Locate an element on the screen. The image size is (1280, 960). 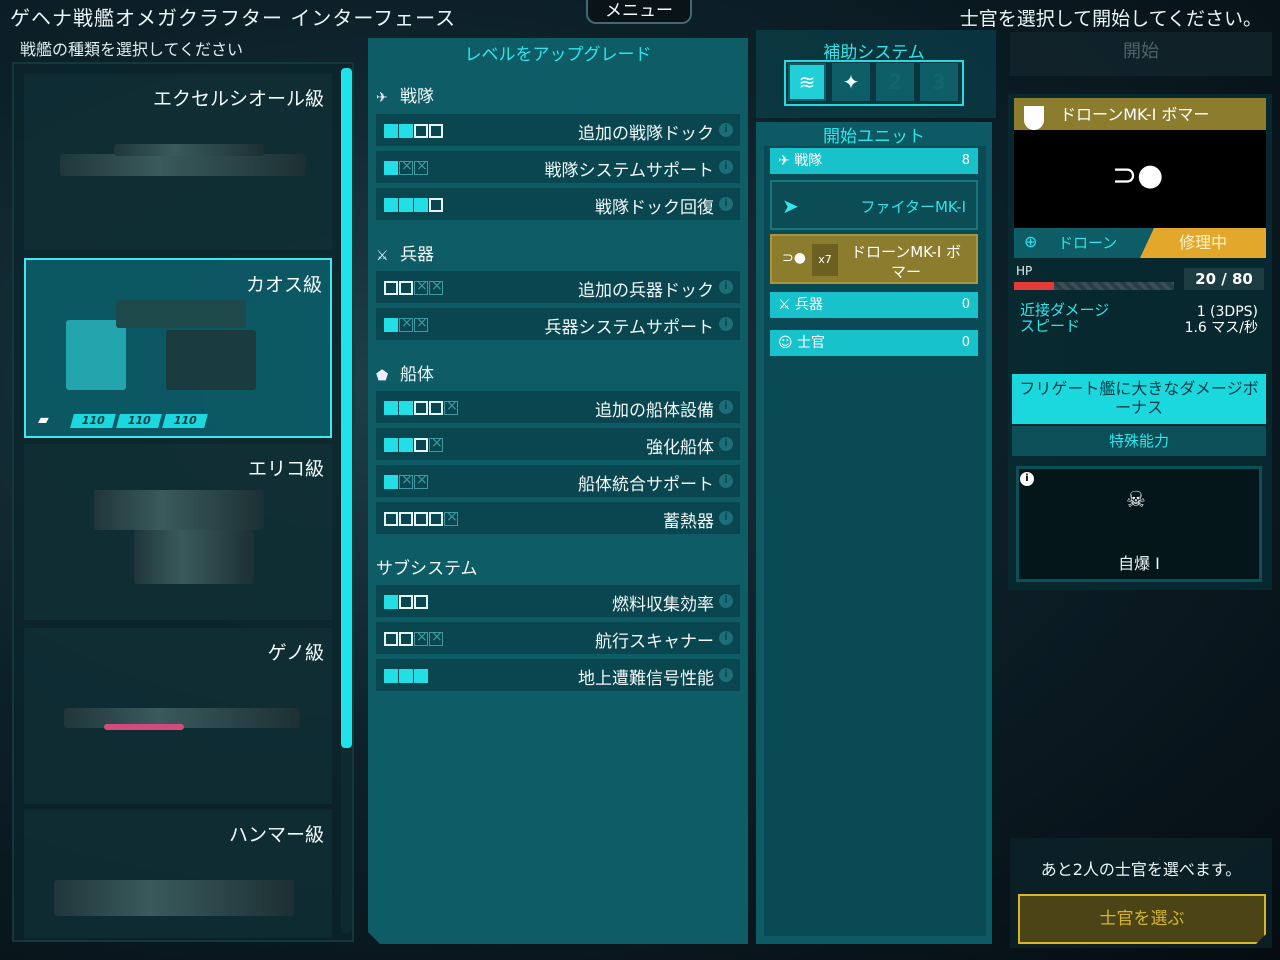
aux-slot-2: 2 is located at coordinates (895, 82).